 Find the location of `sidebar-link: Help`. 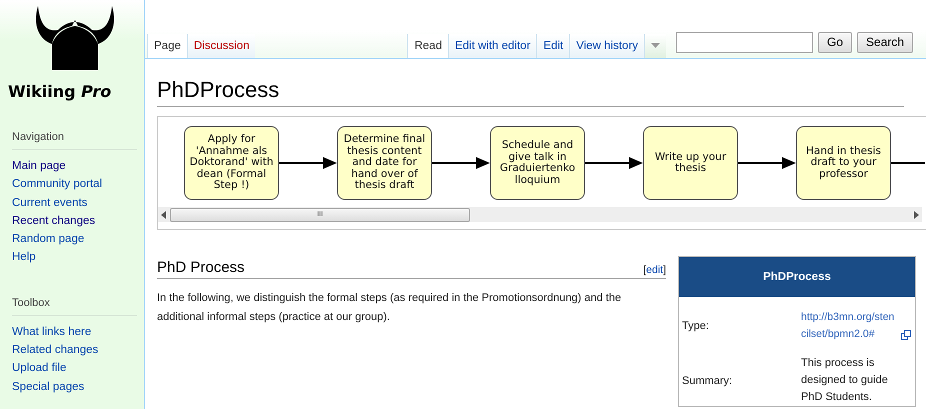

sidebar-link: Help is located at coordinates (24, 257).